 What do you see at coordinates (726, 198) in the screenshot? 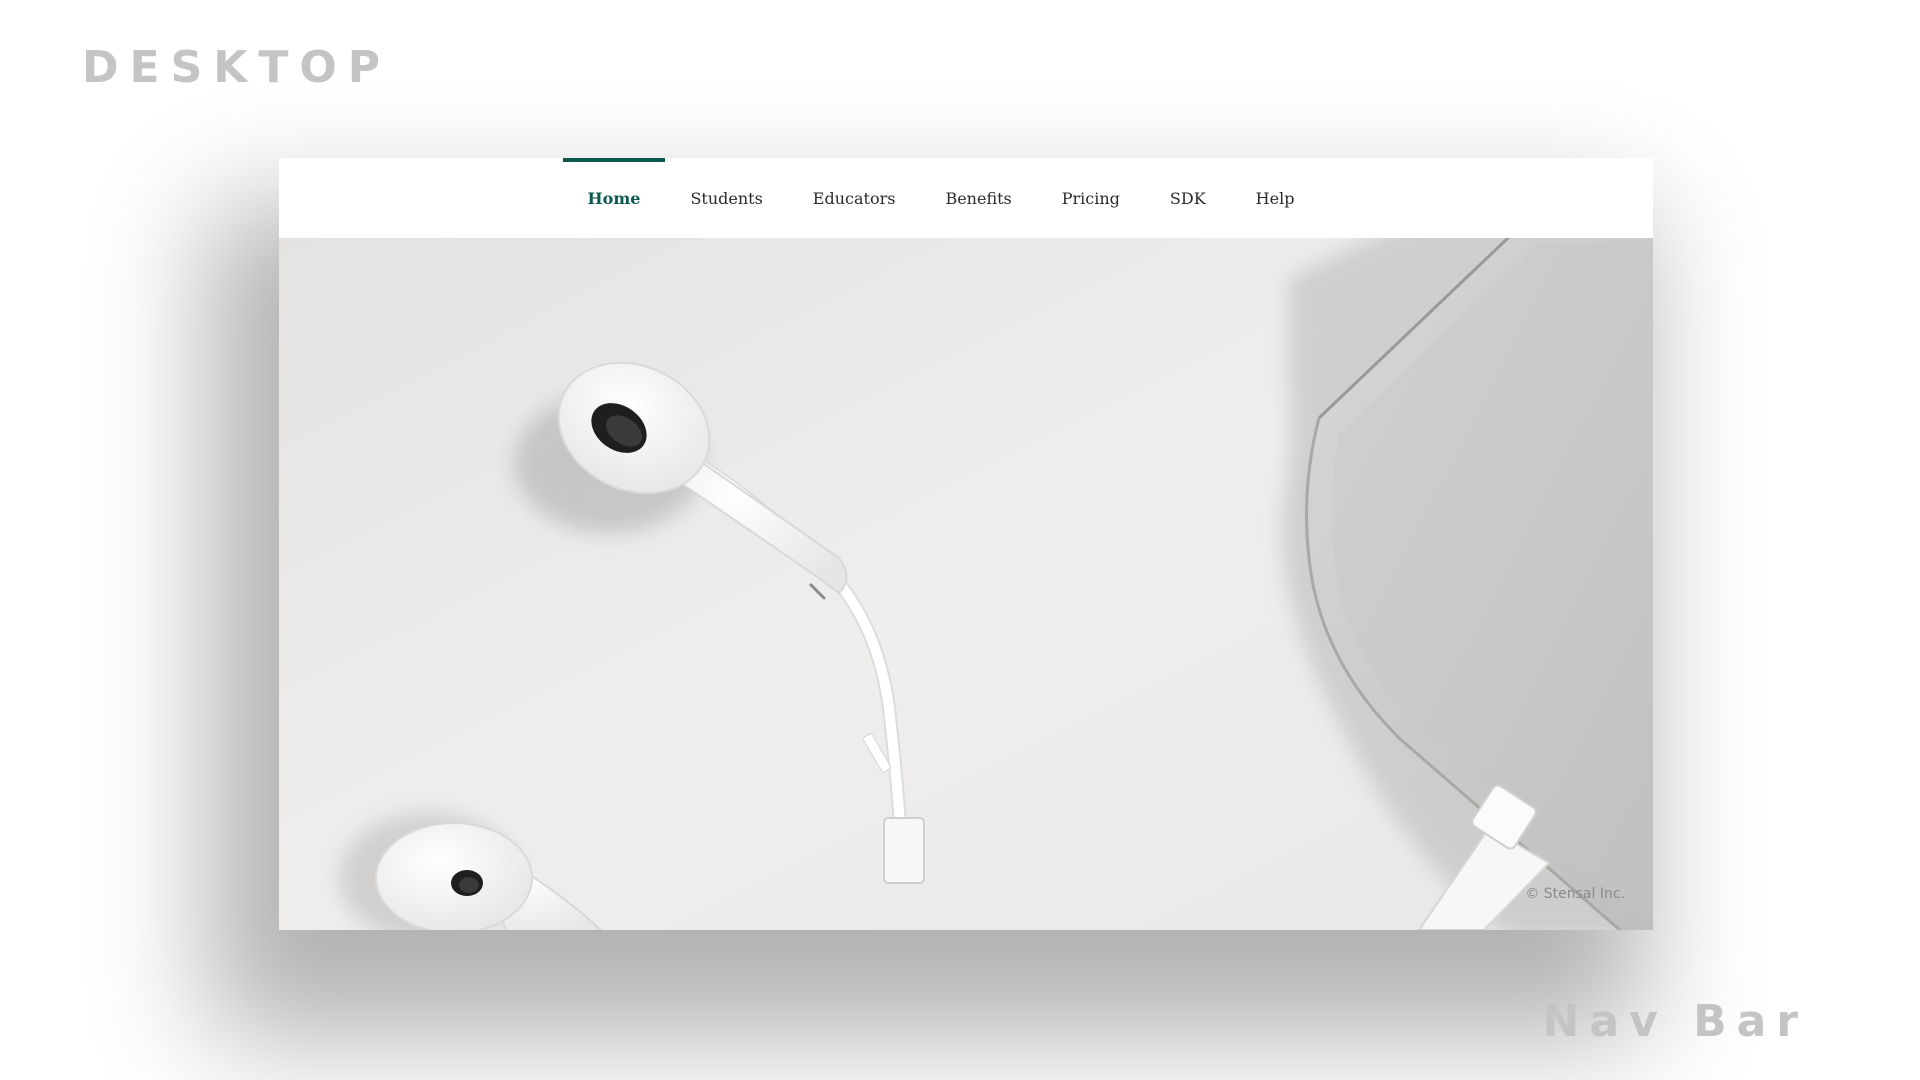
I see `nav-item-students: Students` at bounding box center [726, 198].